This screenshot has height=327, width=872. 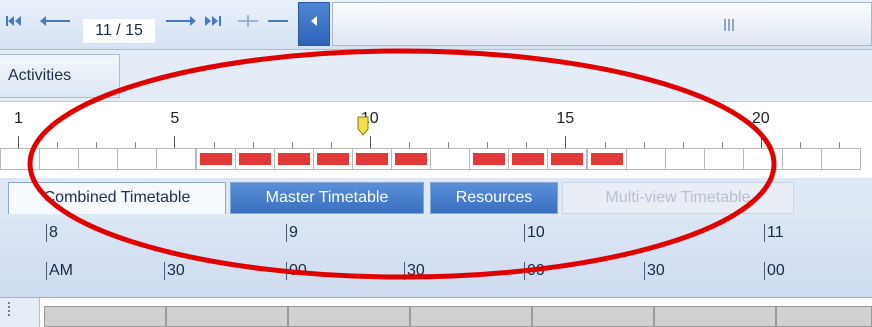 I want to click on page-ruler: 1 5 10 15 20, so click(x=436, y=129).